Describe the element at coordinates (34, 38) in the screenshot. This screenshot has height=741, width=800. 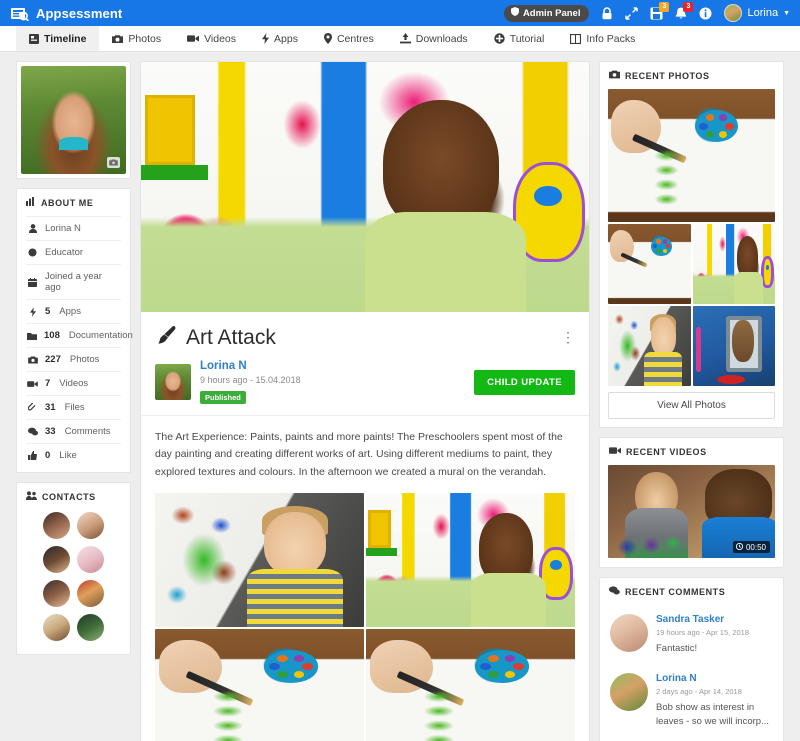
I see `timeline-icon` at that location.